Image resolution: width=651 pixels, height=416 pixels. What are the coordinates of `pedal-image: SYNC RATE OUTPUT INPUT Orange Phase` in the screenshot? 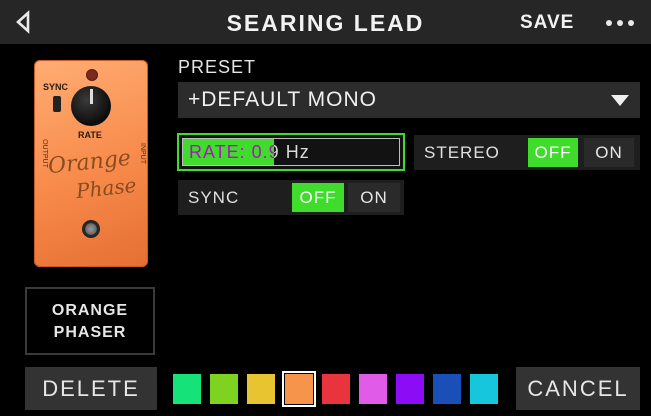 It's located at (91, 163).